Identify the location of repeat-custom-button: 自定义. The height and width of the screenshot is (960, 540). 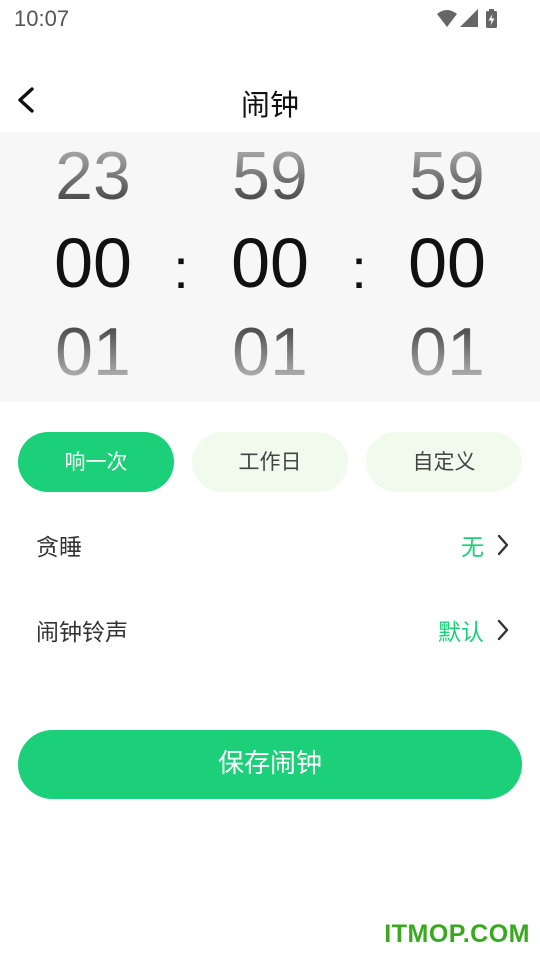
(444, 462).